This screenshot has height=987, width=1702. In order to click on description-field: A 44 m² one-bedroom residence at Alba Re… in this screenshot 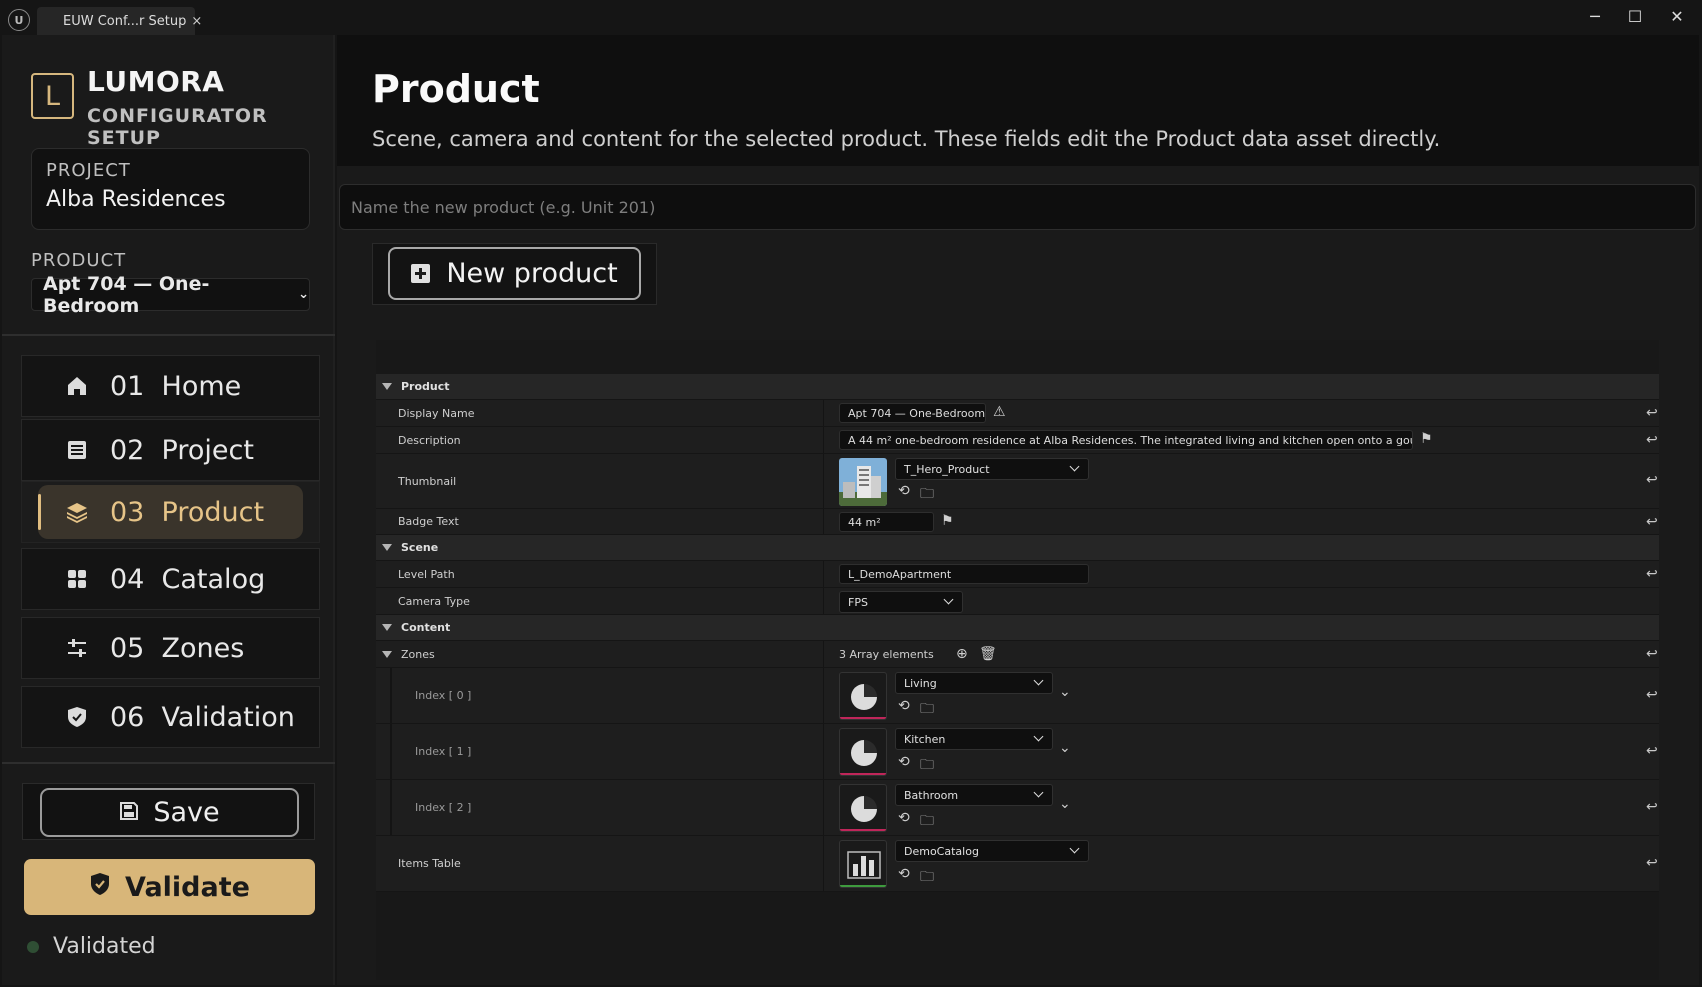, I will do `click(1126, 440)`.